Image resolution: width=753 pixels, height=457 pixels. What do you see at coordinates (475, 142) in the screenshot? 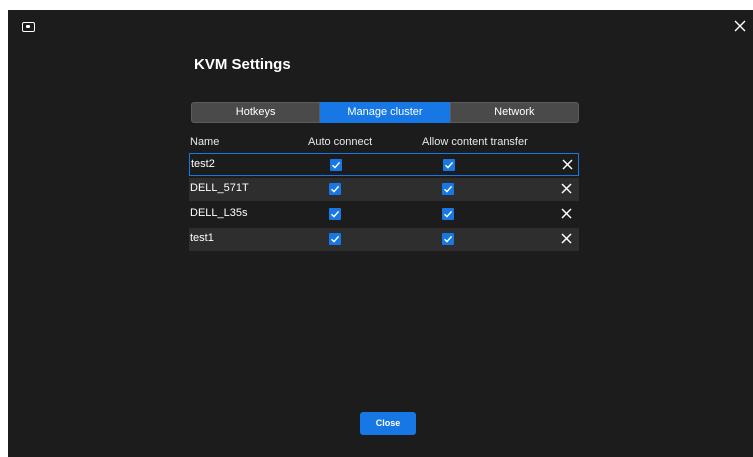
I see `column-header-allow-transfer: Allow content transfer` at bounding box center [475, 142].